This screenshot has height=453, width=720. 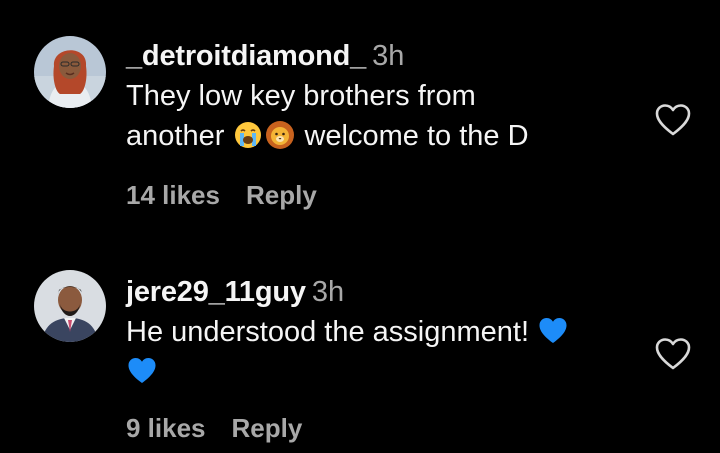 I want to click on comment-header: jere29_11guy 3h, so click(x=383, y=292).